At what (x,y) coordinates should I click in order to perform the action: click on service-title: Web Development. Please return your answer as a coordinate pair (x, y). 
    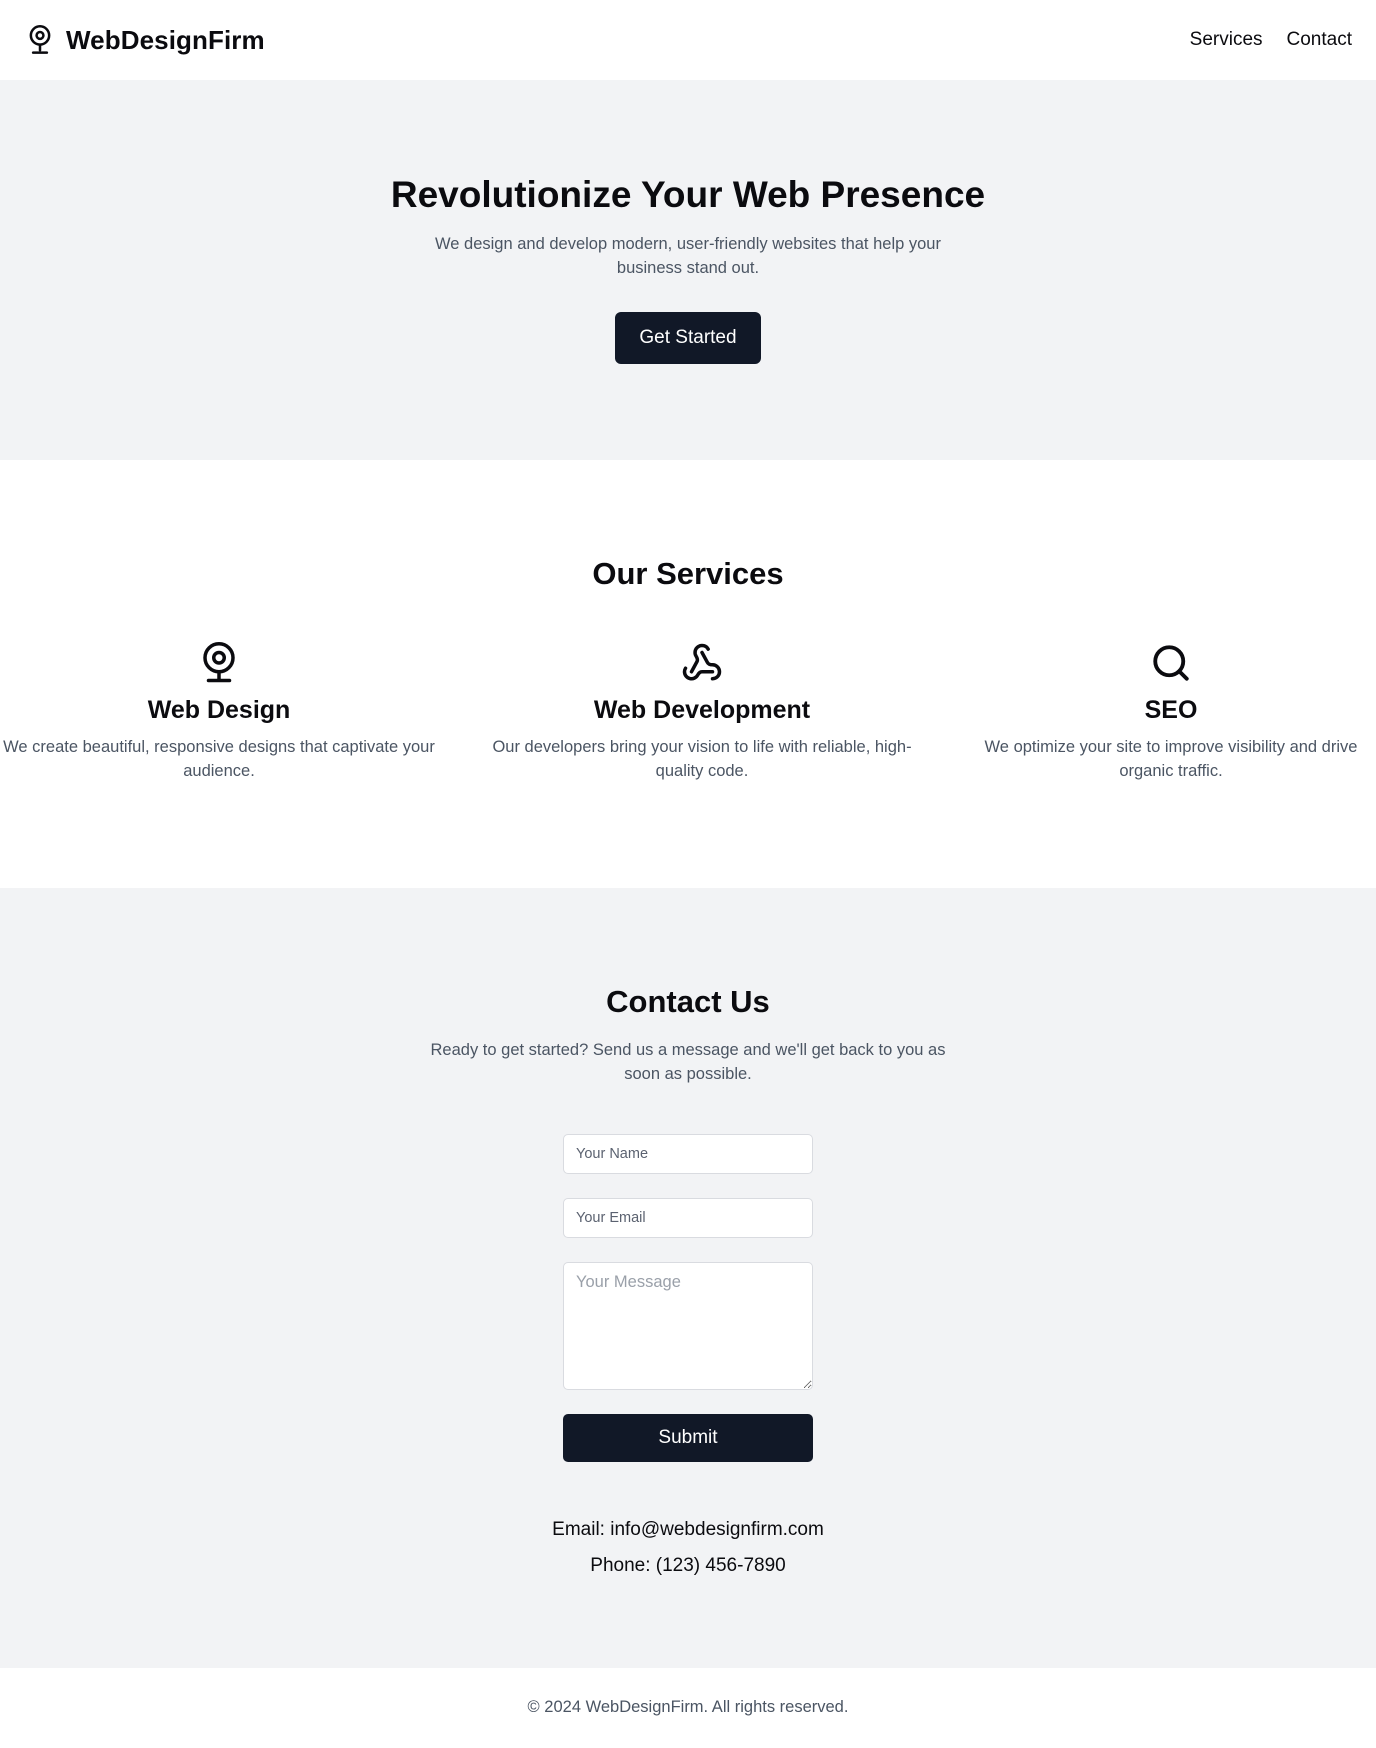
    Looking at the image, I should click on (702, 710).